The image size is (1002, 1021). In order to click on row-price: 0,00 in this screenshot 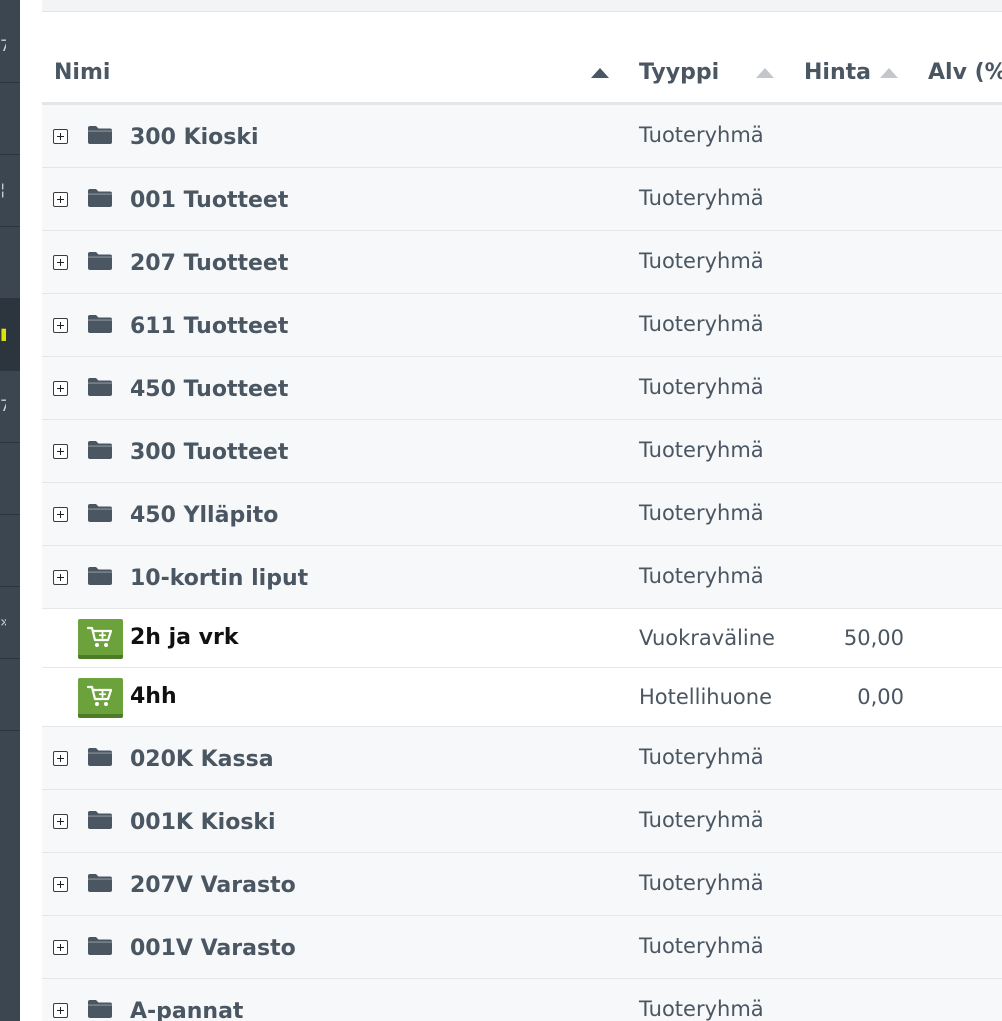, I will do `click(880, 697)`.